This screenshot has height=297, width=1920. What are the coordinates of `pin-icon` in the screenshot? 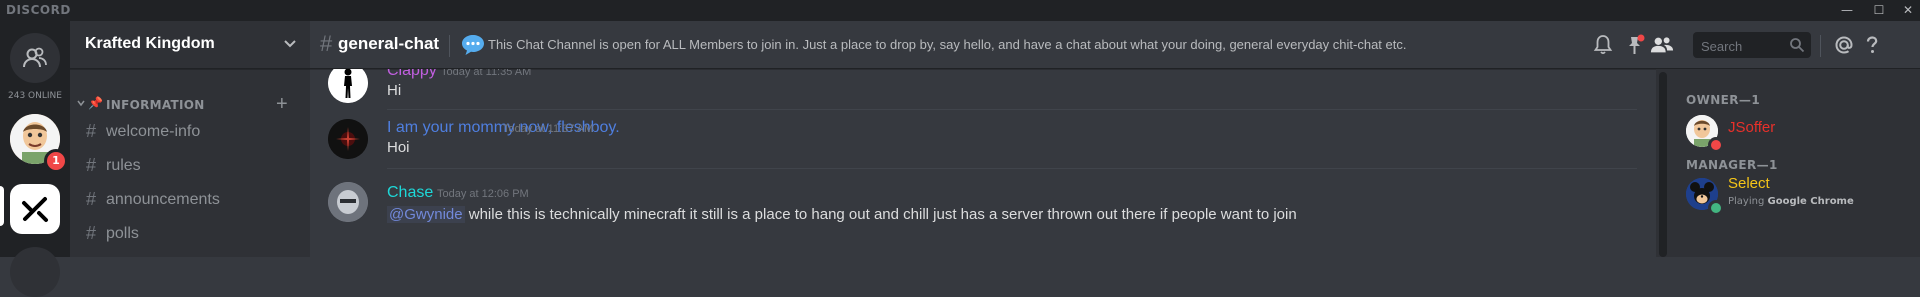 It's located at (1635, 45).